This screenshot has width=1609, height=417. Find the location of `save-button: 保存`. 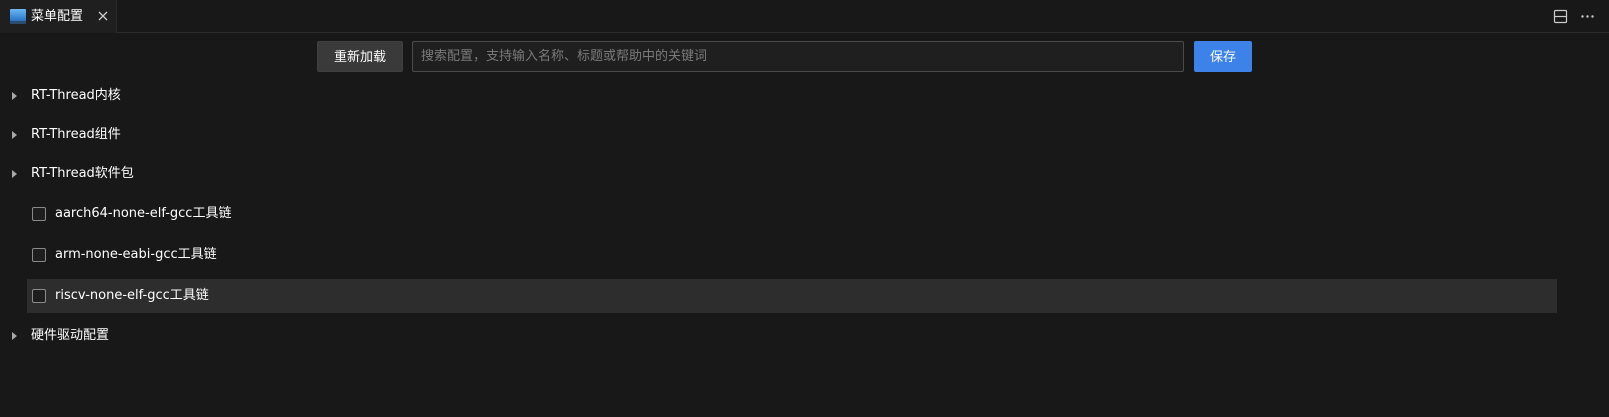

save-button: 保存 is located at coordinates (1223, 56).